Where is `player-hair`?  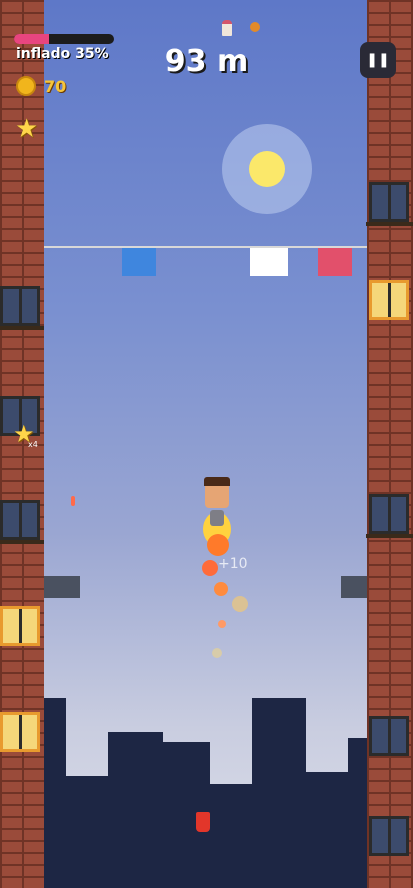 player-hair is located at coordinates (217, 481).